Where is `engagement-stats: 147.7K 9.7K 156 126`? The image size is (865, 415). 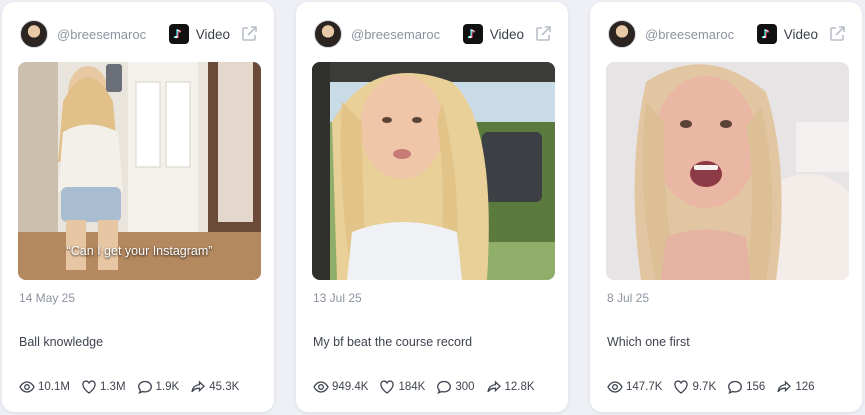 engagement-stats: 147.7K 9.7K 156 126 is located at coordinates (729, 387).